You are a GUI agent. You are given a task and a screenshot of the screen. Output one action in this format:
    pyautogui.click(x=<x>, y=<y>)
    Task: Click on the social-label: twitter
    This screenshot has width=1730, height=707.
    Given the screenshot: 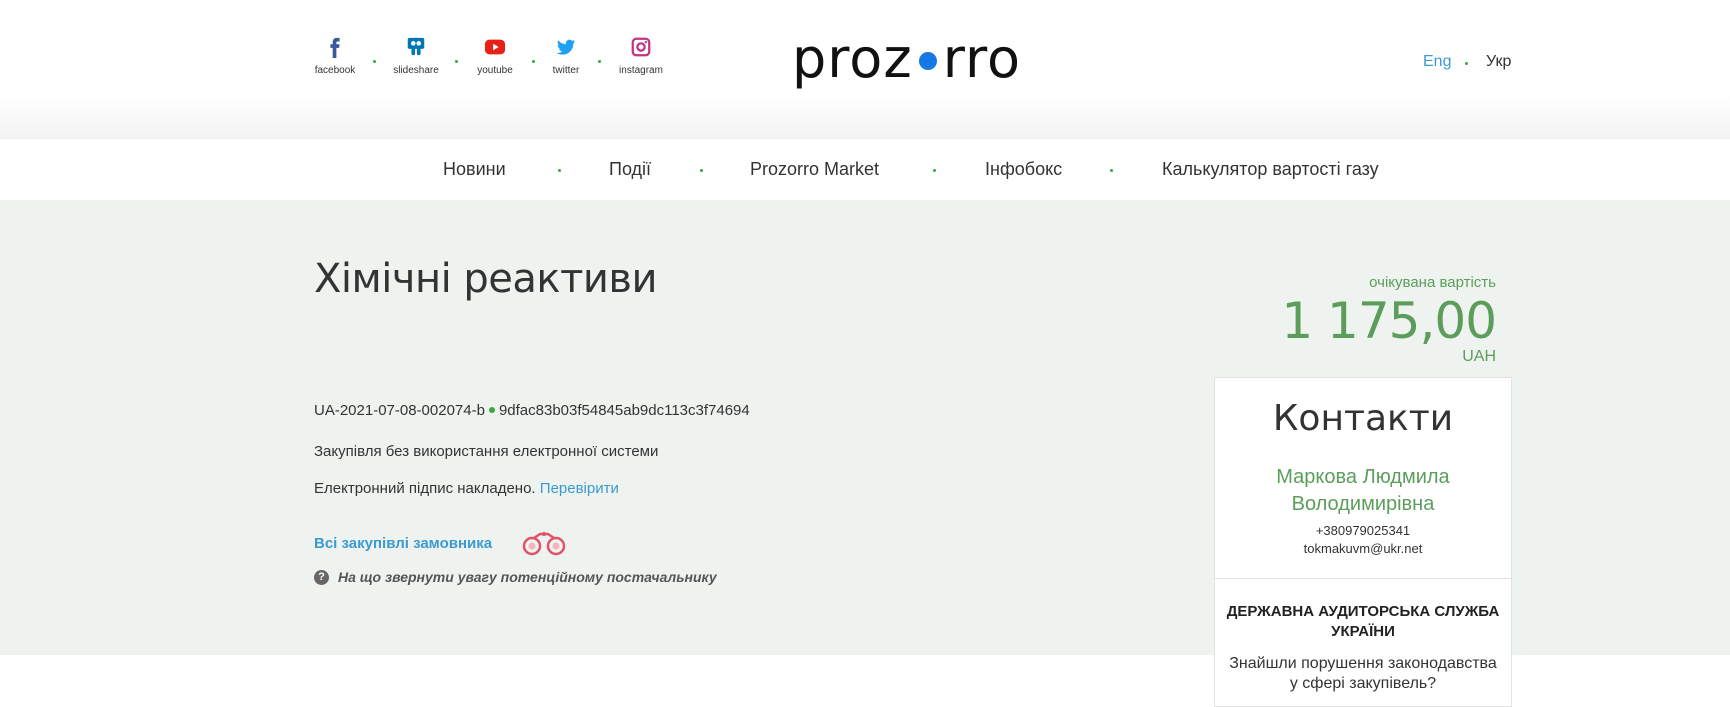 What is the action you would take?
    pyautogui.click(x=566, y=70)
    